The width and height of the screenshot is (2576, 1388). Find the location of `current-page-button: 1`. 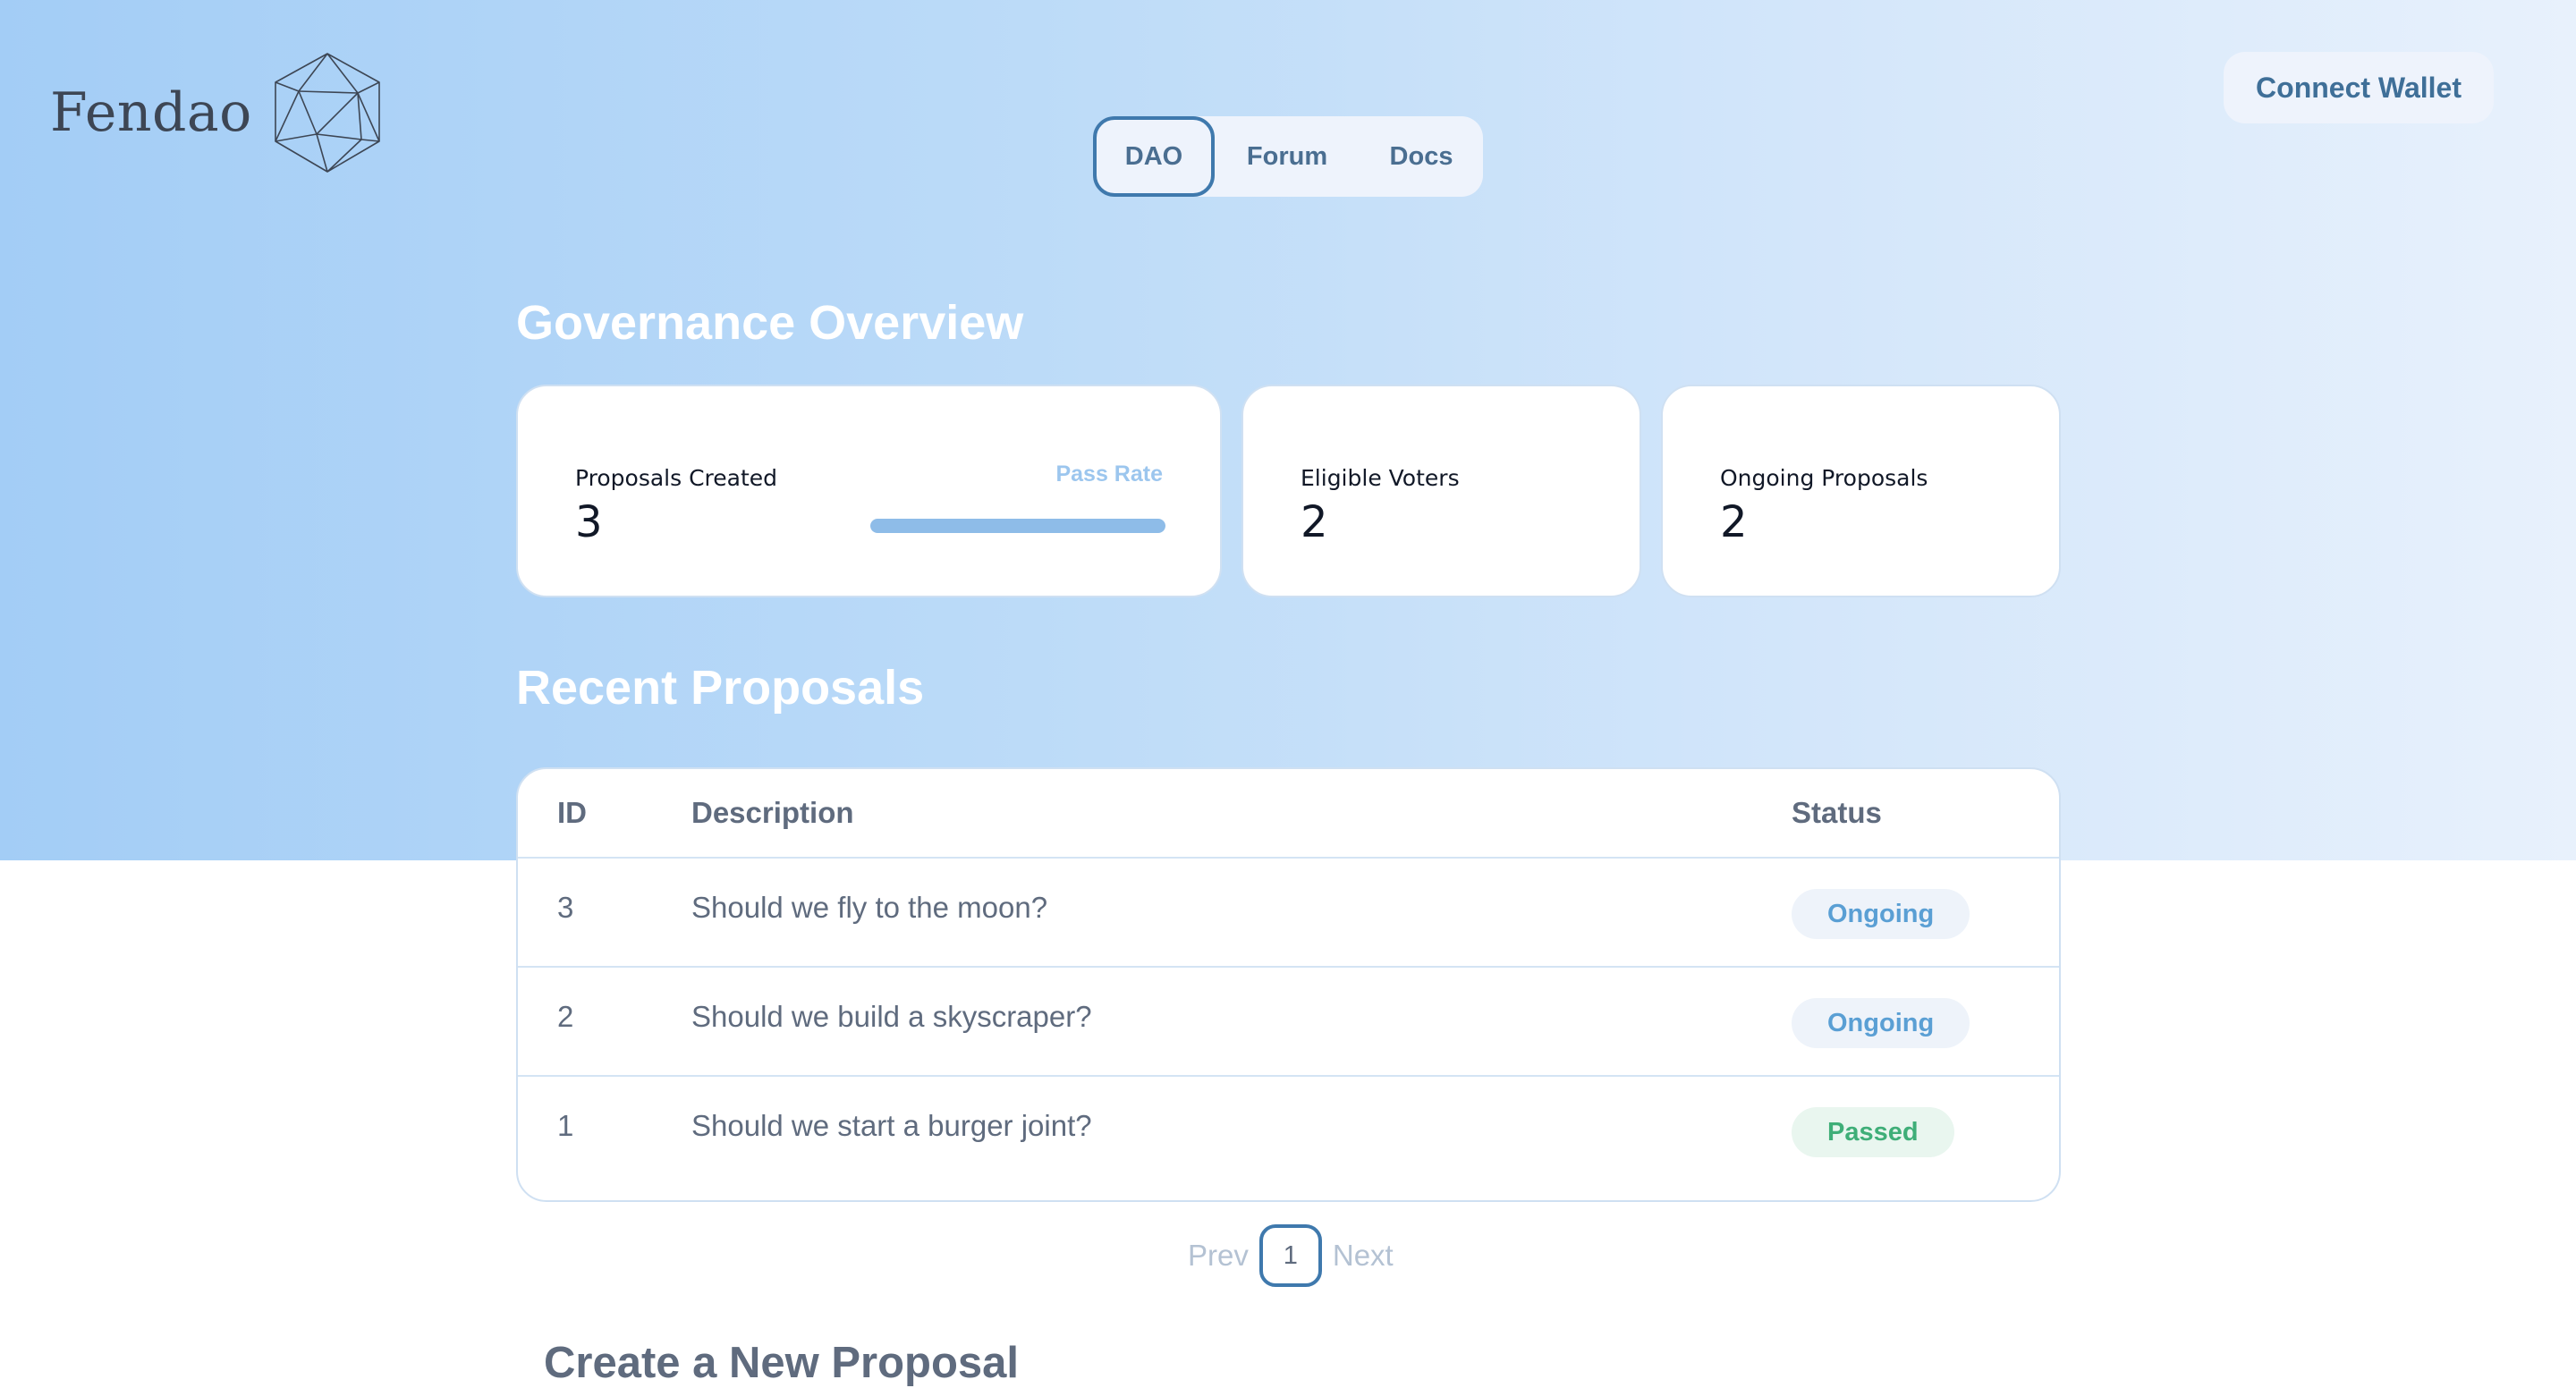

current-page-button: 1 is located at coordinates (1290, 1255).